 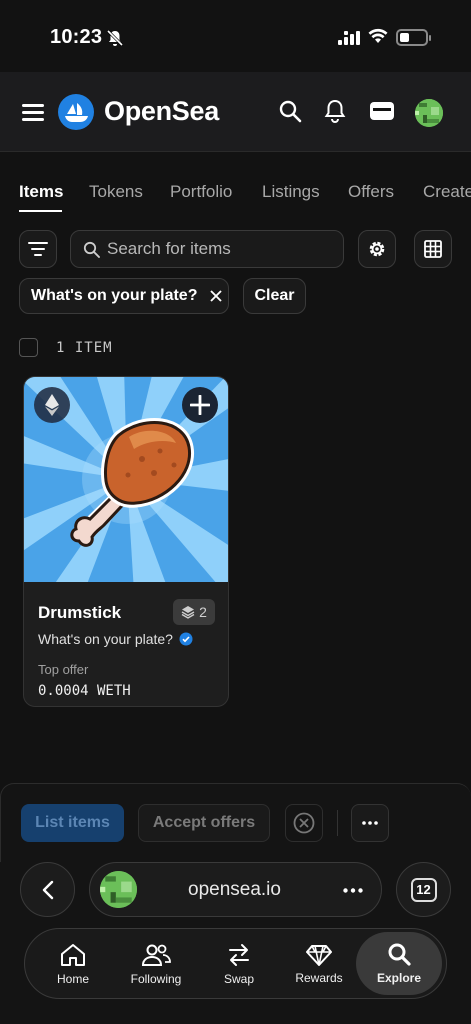 I want to click on gear-icon, so click(x=377, y=249).